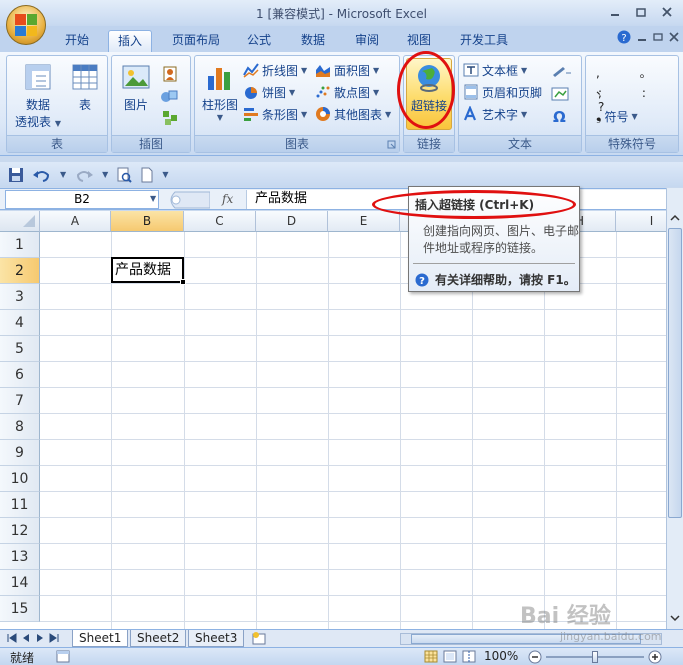 The image size is (683, 665). I want to click on save-icon, so click(16, 175).